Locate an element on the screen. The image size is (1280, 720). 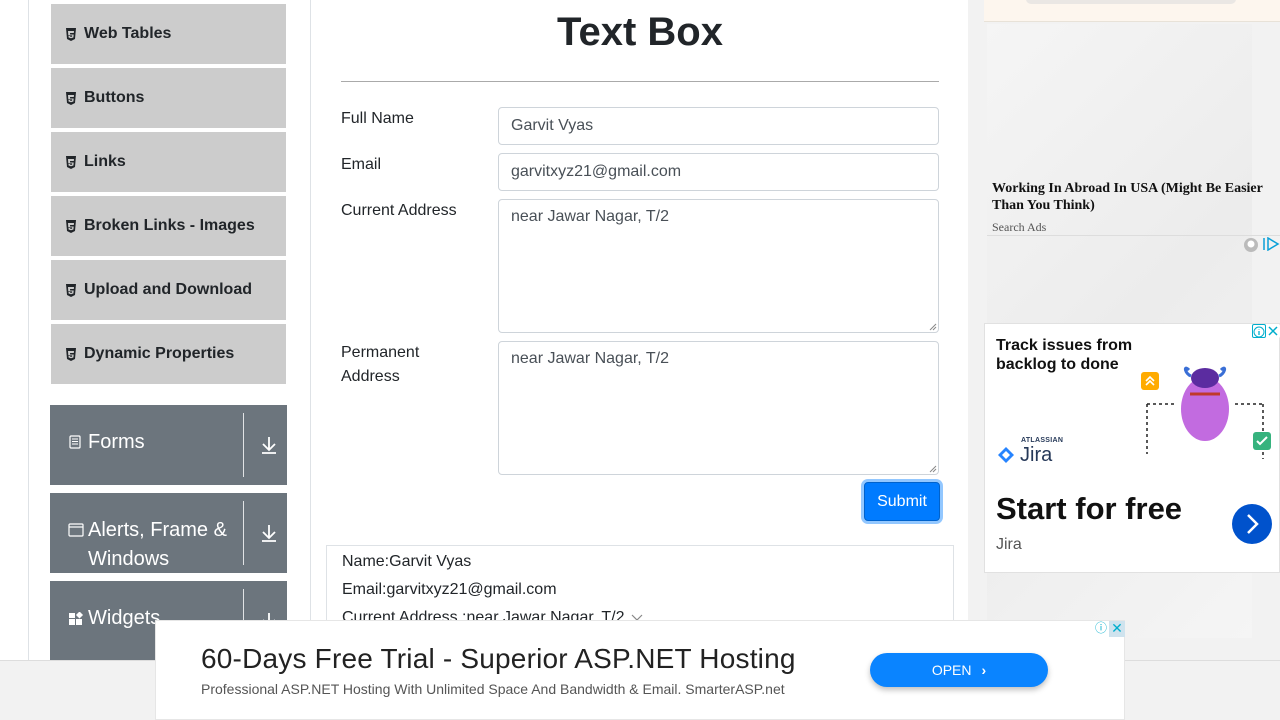
chevron-right-icon: › is located at coordinates (984, 670).